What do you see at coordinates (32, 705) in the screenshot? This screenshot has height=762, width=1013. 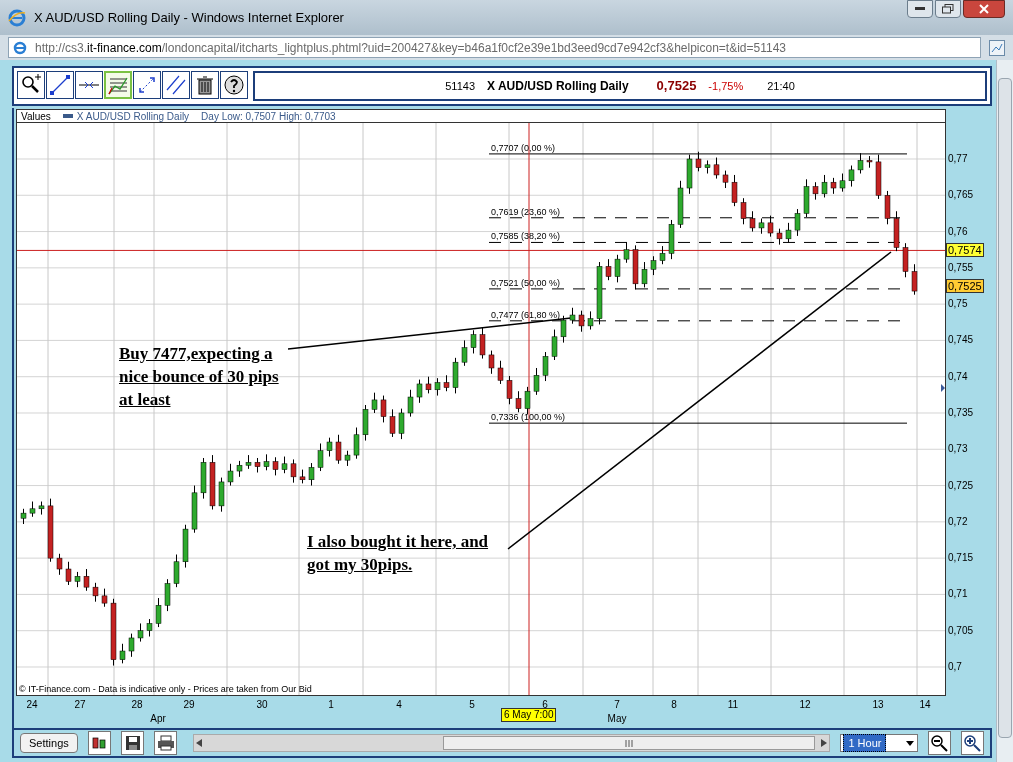 I see `date-axis-label: 24` at bounding box center [32, 705].